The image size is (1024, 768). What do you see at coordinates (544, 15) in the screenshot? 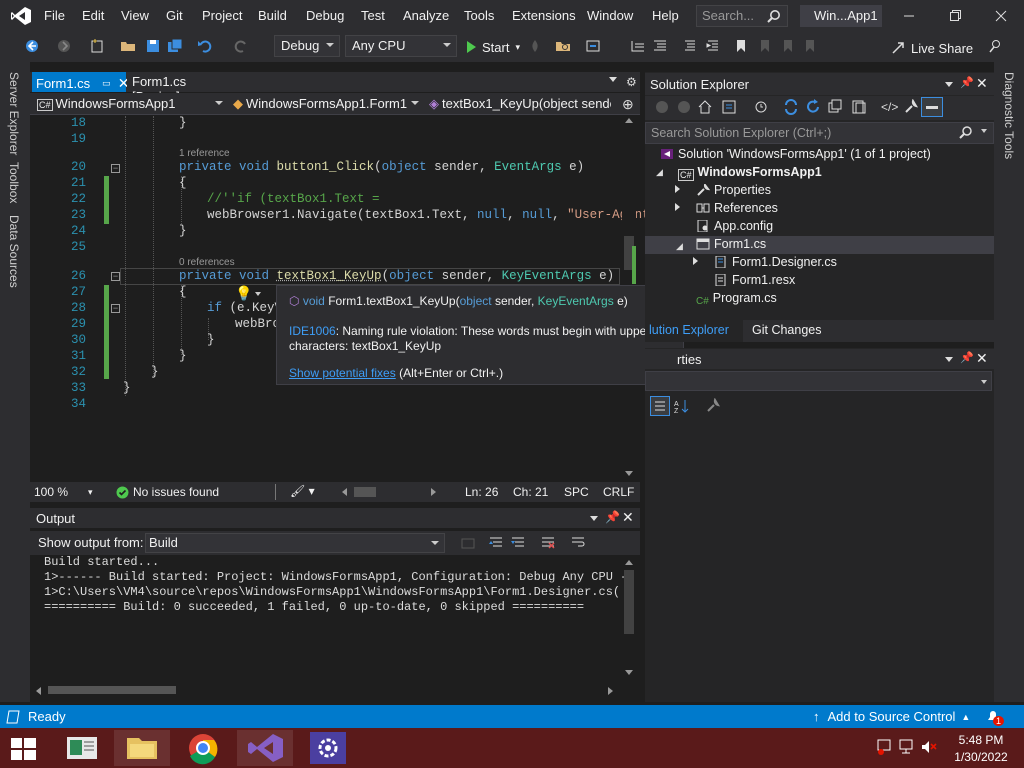
I see `menu-extensions: Extensions` at bounding box center [544, 15].